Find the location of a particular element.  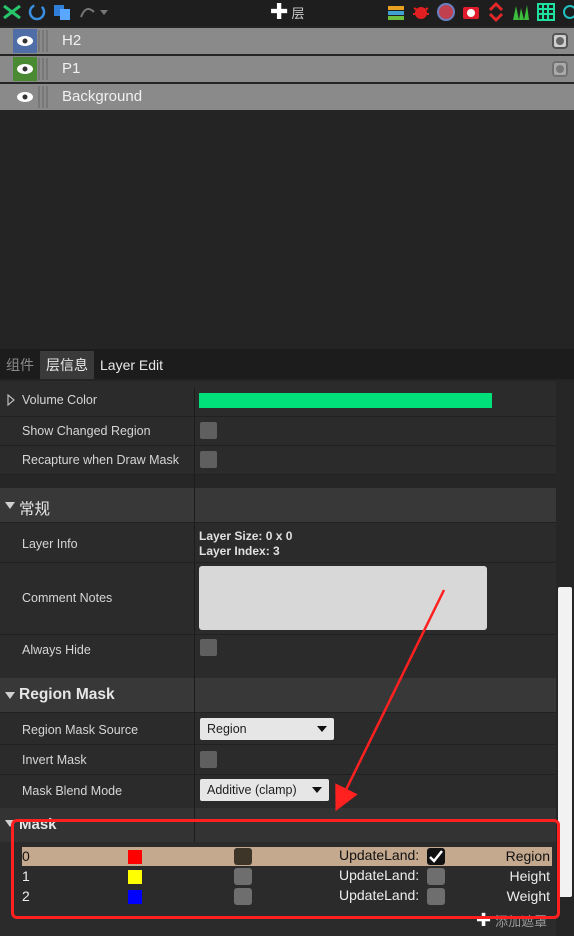

annotation-arrow is located at coordinates (390, 700).